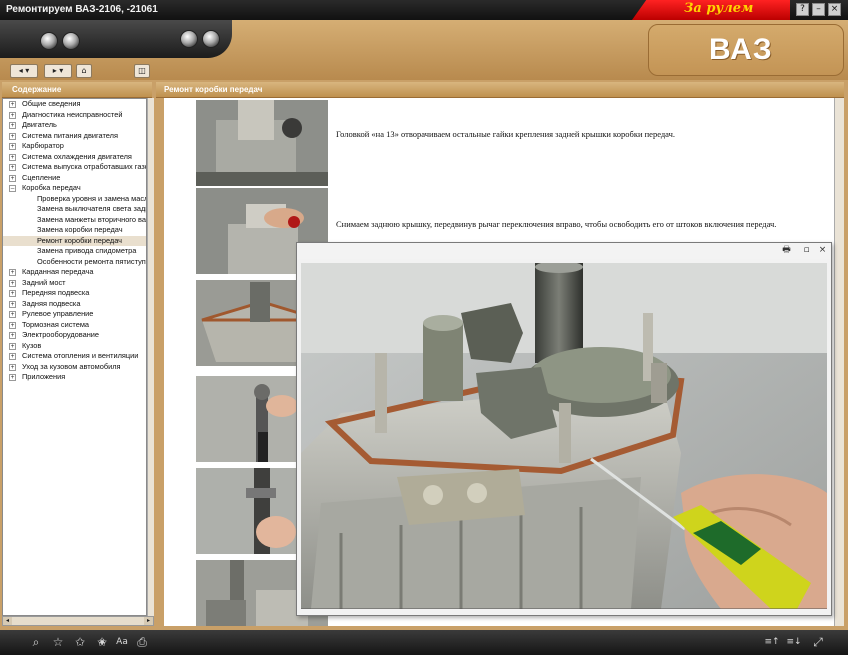  I want to click on toc-subitem: Особенности ремонта пятиступен, so click(74, 262).